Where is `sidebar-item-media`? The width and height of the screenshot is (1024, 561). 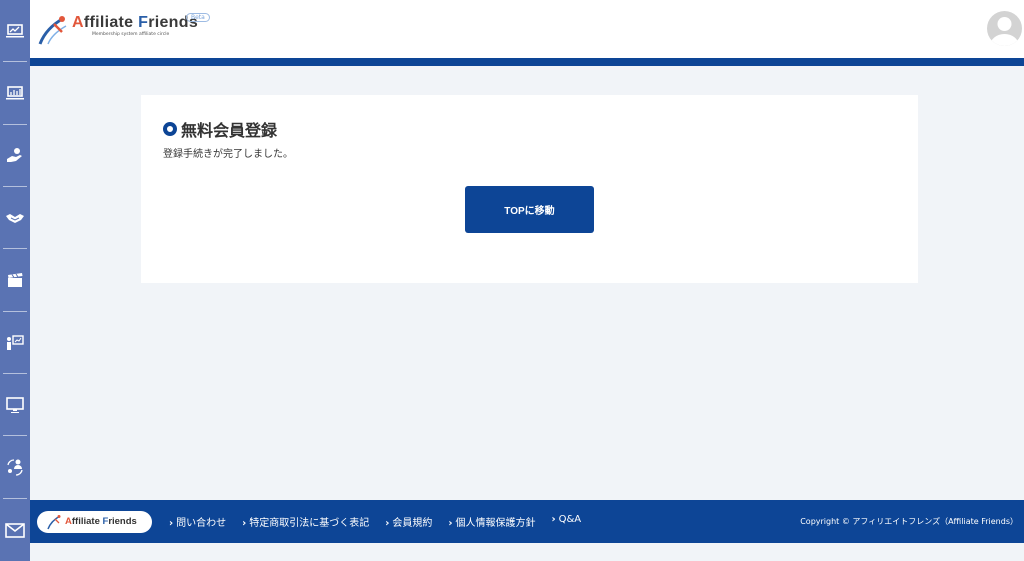
sidebar-item-media is located at coordinates (15, 280).